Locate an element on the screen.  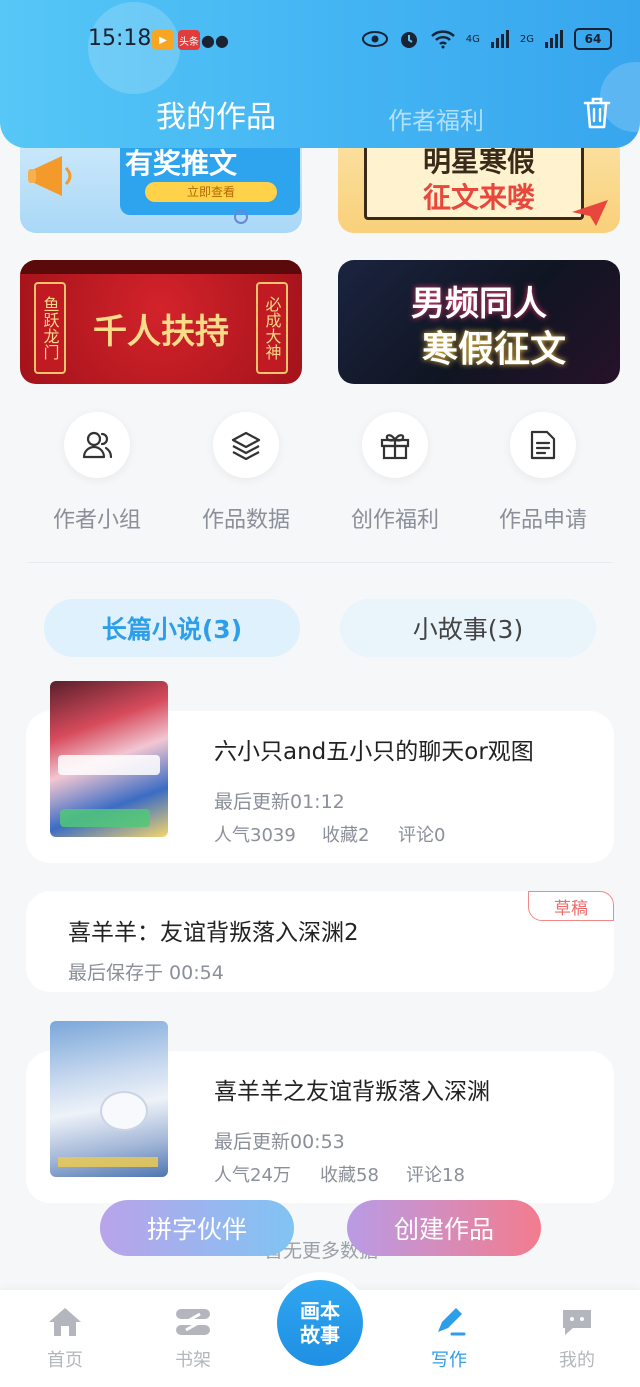
work-updated: 最后更新01:12 is located at coordinates (279, 802).